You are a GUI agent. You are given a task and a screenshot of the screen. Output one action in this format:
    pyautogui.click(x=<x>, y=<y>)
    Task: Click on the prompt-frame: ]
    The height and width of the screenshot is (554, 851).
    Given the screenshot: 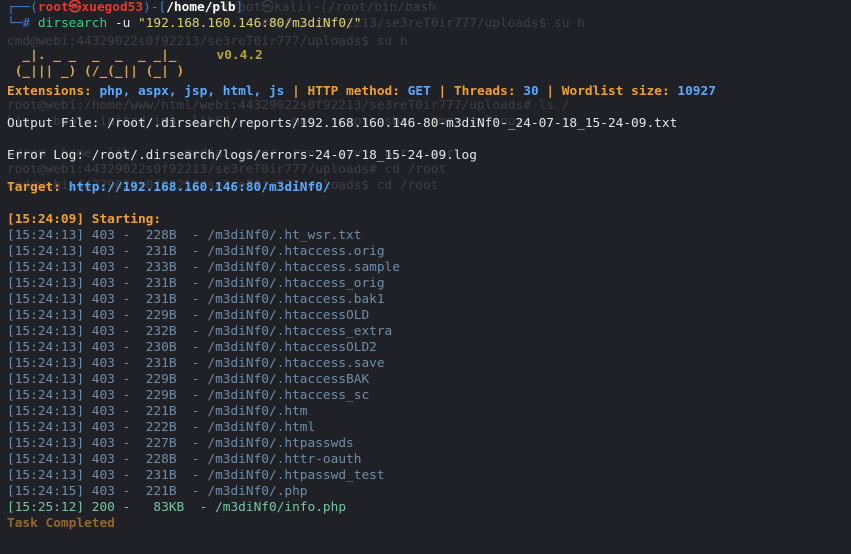 What is the action you would take?
    pyautogui.click(x=239, y=7)
    